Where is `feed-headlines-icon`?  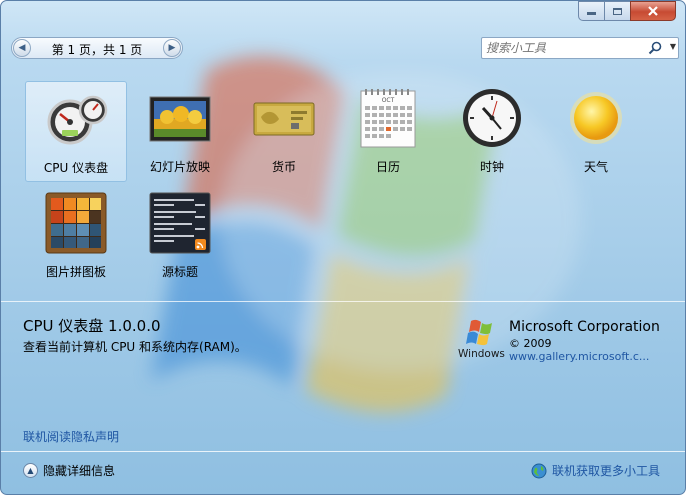
feed-headlines-icon is located at coordinates (180, 223).